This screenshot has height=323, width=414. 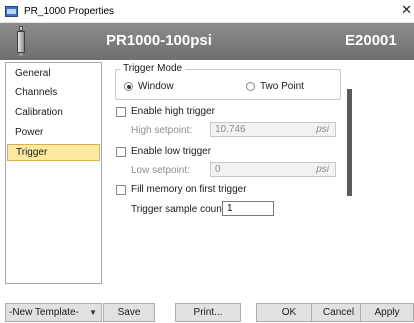 What do you see at coordinates (248, 208) in the screenshot?
I see `trigger-sample-count-input: 1` at bounding box center [248, 208].